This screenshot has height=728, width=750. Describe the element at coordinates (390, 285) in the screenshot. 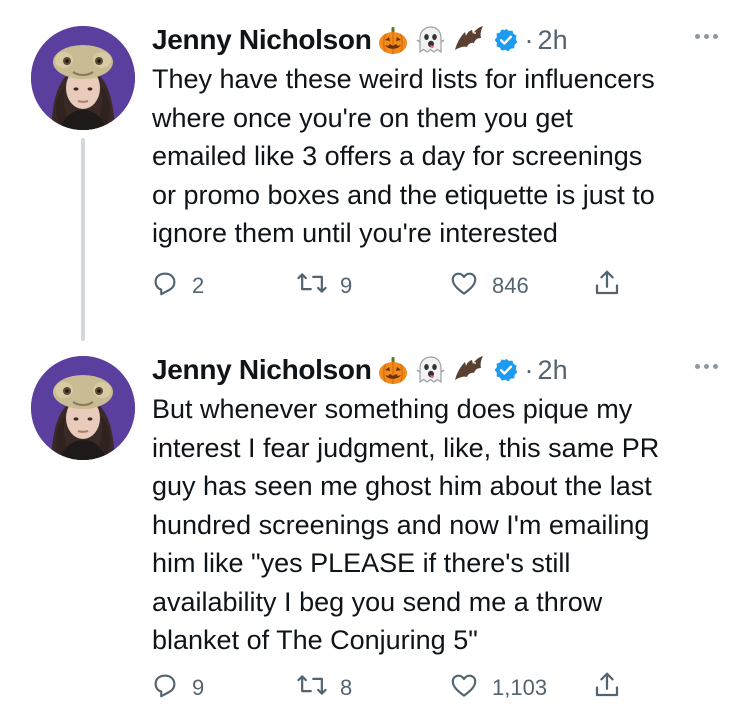

I see `tweet-actions: 2 9 846` at that location.